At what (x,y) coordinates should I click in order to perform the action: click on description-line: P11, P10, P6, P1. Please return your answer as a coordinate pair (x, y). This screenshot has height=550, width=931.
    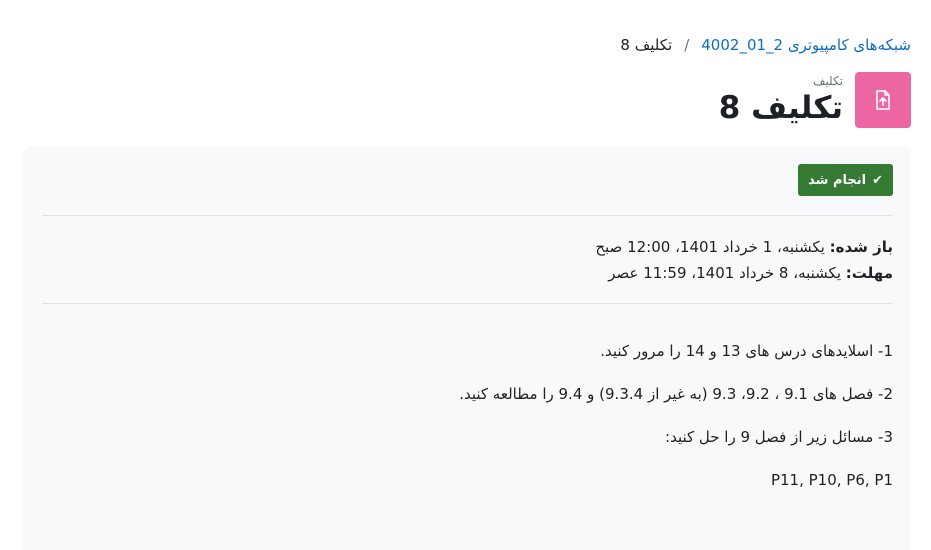
    Looking at the image, I should click on (831, 480).